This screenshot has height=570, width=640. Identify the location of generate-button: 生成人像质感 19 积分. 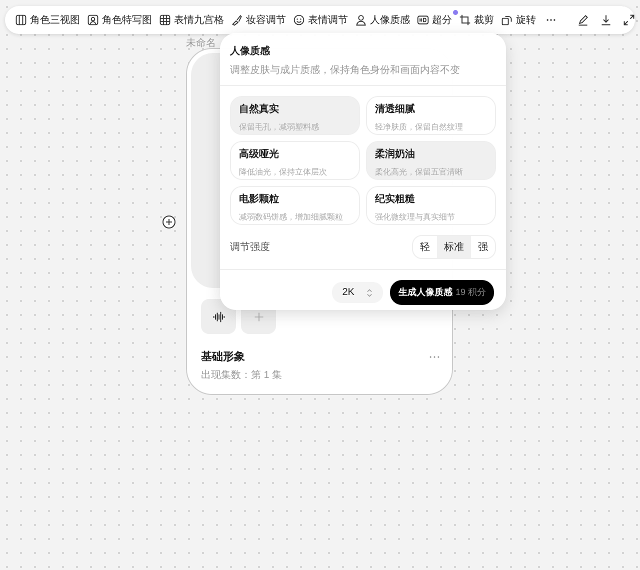
(442, 292).